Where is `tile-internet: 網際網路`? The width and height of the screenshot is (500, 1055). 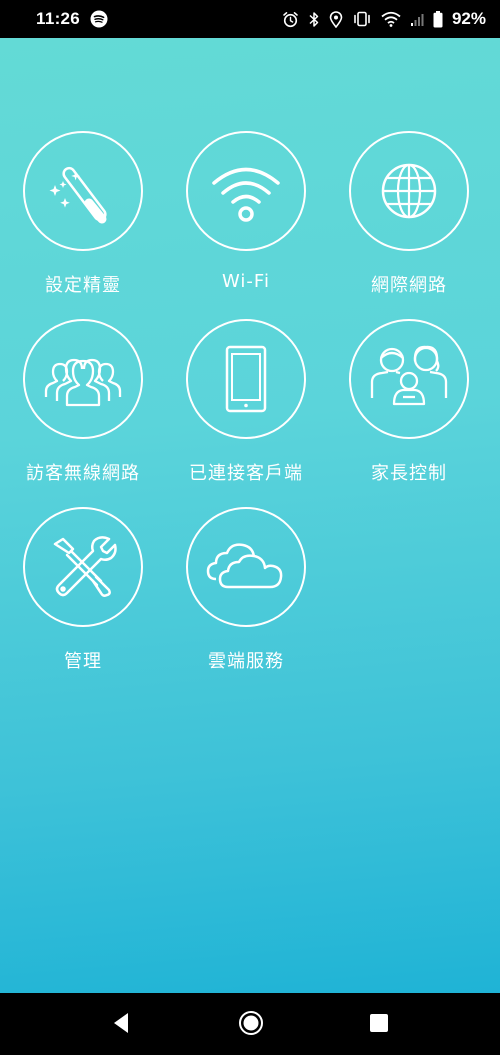 tile-internet: 網際網路 is located at coordinates (409, 221).